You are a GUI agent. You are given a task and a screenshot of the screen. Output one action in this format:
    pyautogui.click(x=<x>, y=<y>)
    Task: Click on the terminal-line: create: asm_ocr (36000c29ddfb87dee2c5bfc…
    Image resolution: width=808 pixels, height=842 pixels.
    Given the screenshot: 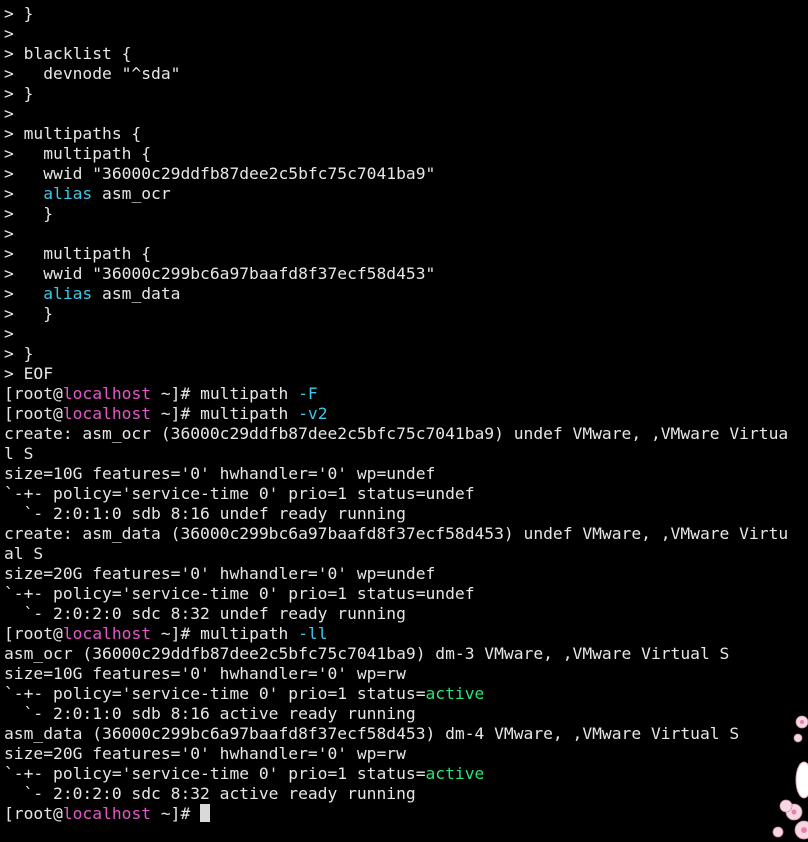 What is the action you would take?
    pyautogui.click(x=404, y=434)
    